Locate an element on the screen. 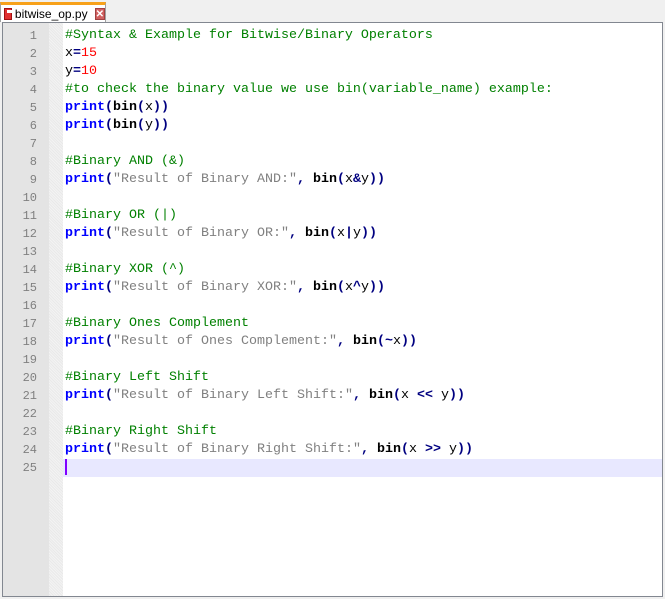 The image size is (665, 599). code-token: "Result of Ones Complement:" is located at coordinates (225, 341).